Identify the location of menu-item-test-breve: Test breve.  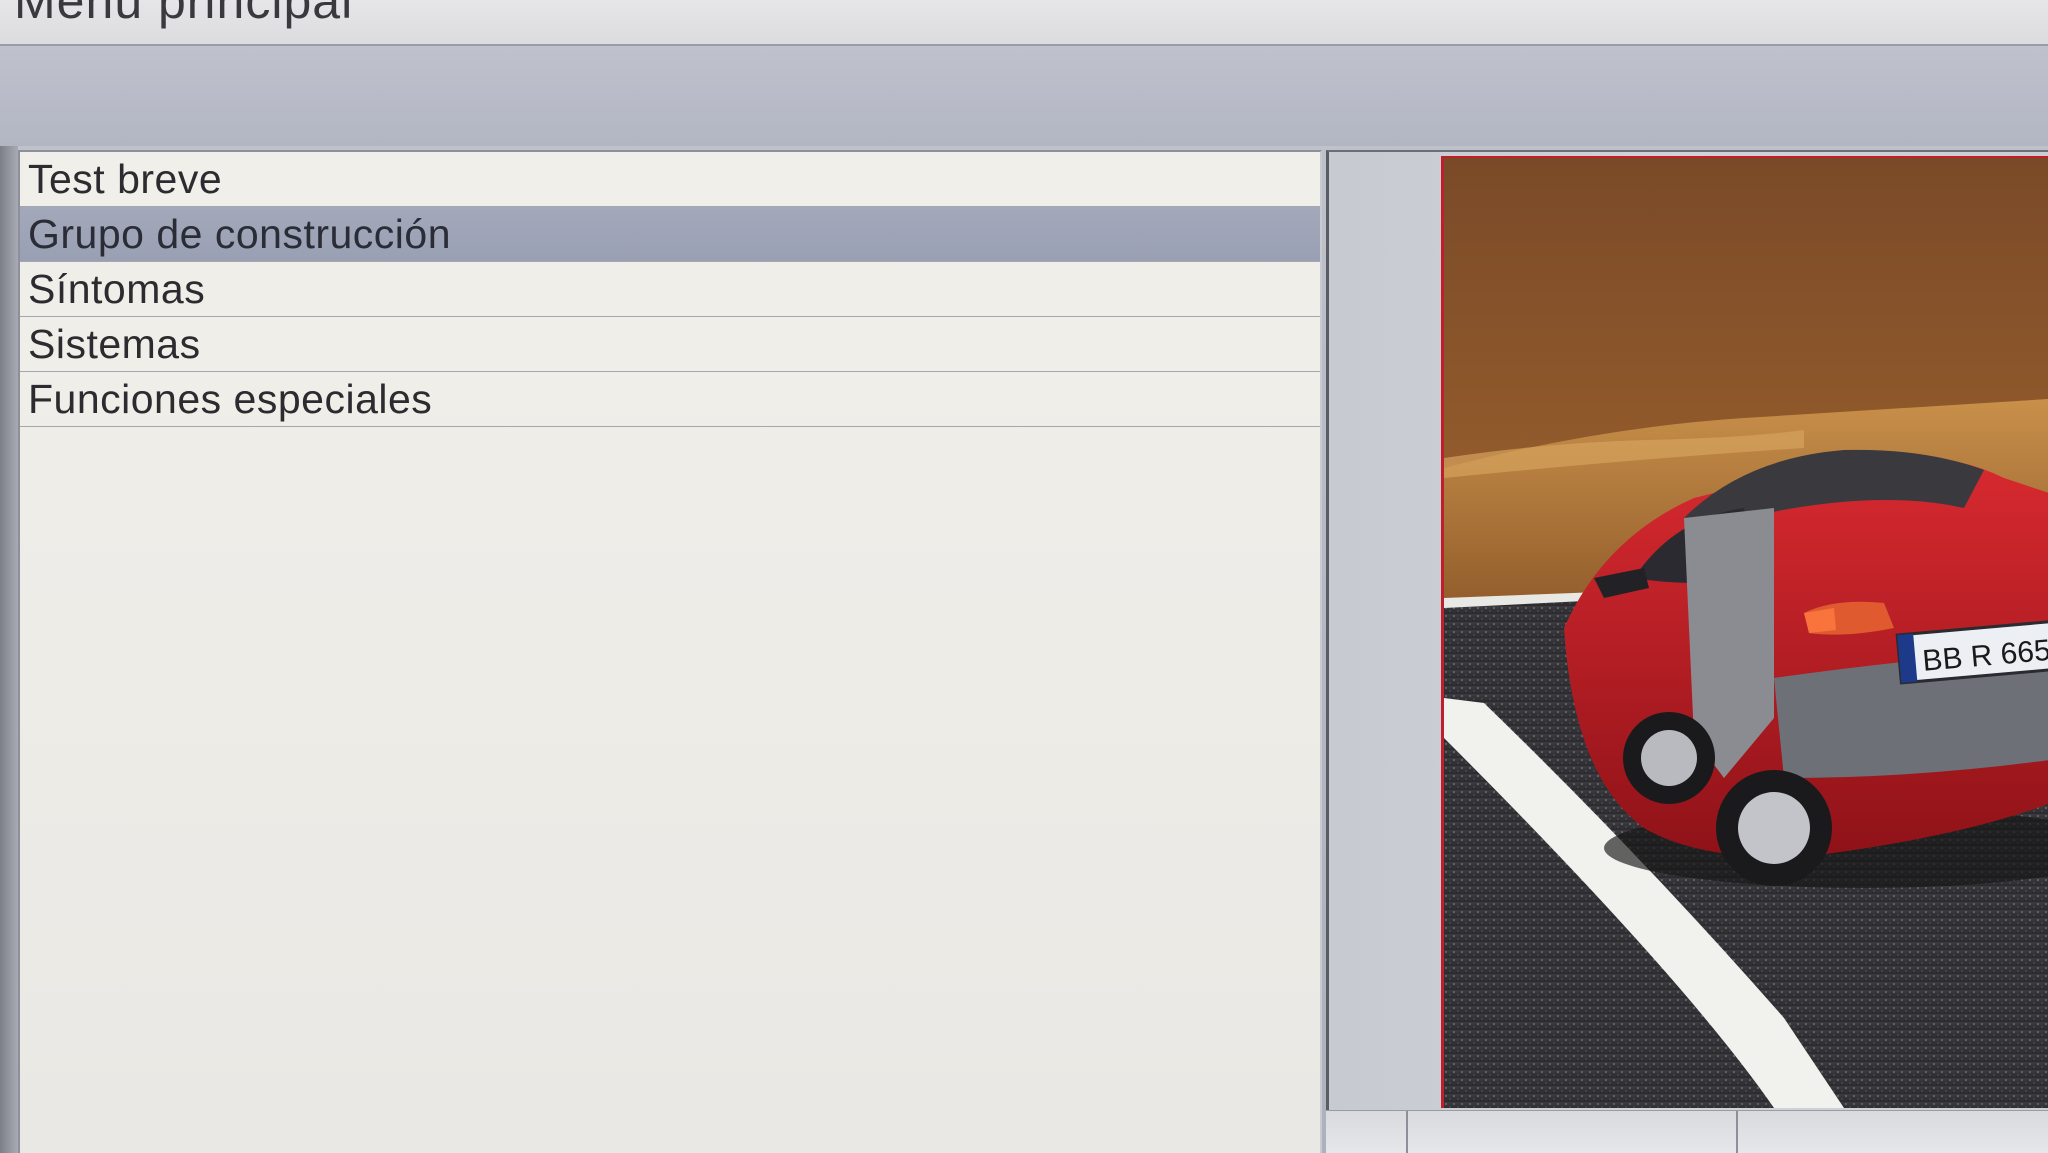
(670, 179).